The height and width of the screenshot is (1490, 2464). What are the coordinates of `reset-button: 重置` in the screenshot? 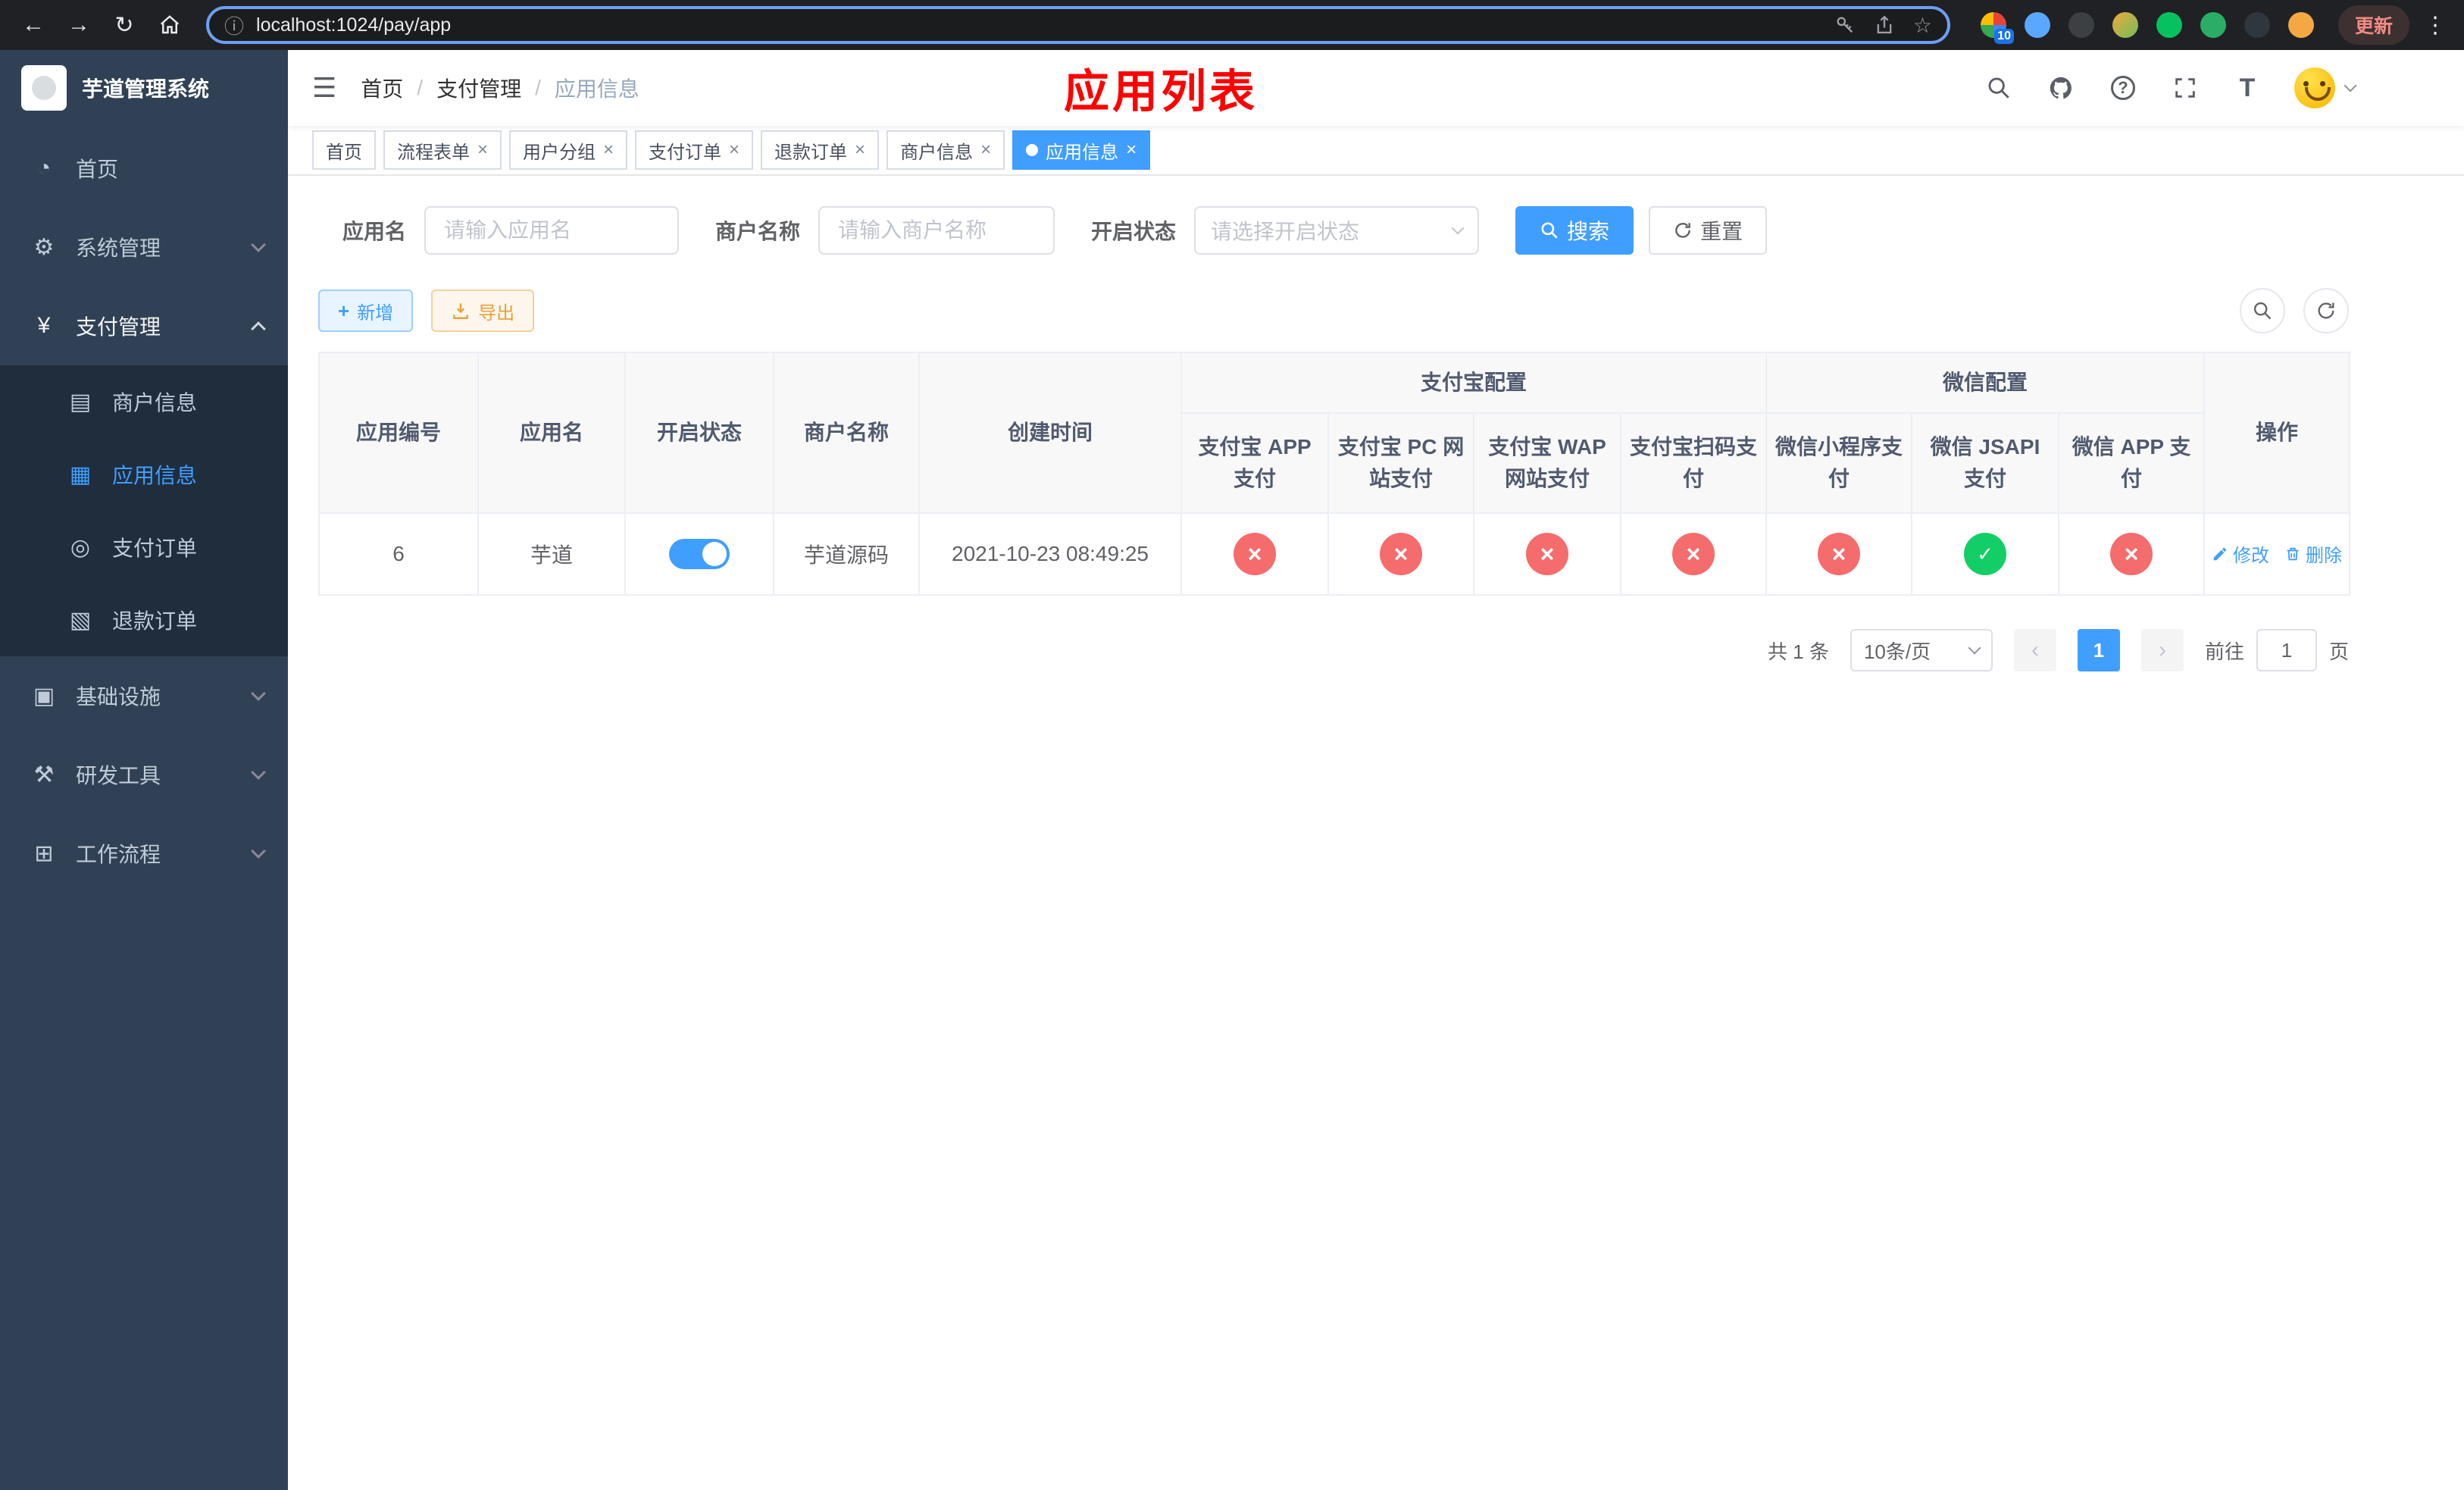 It's located at (1708, 230).